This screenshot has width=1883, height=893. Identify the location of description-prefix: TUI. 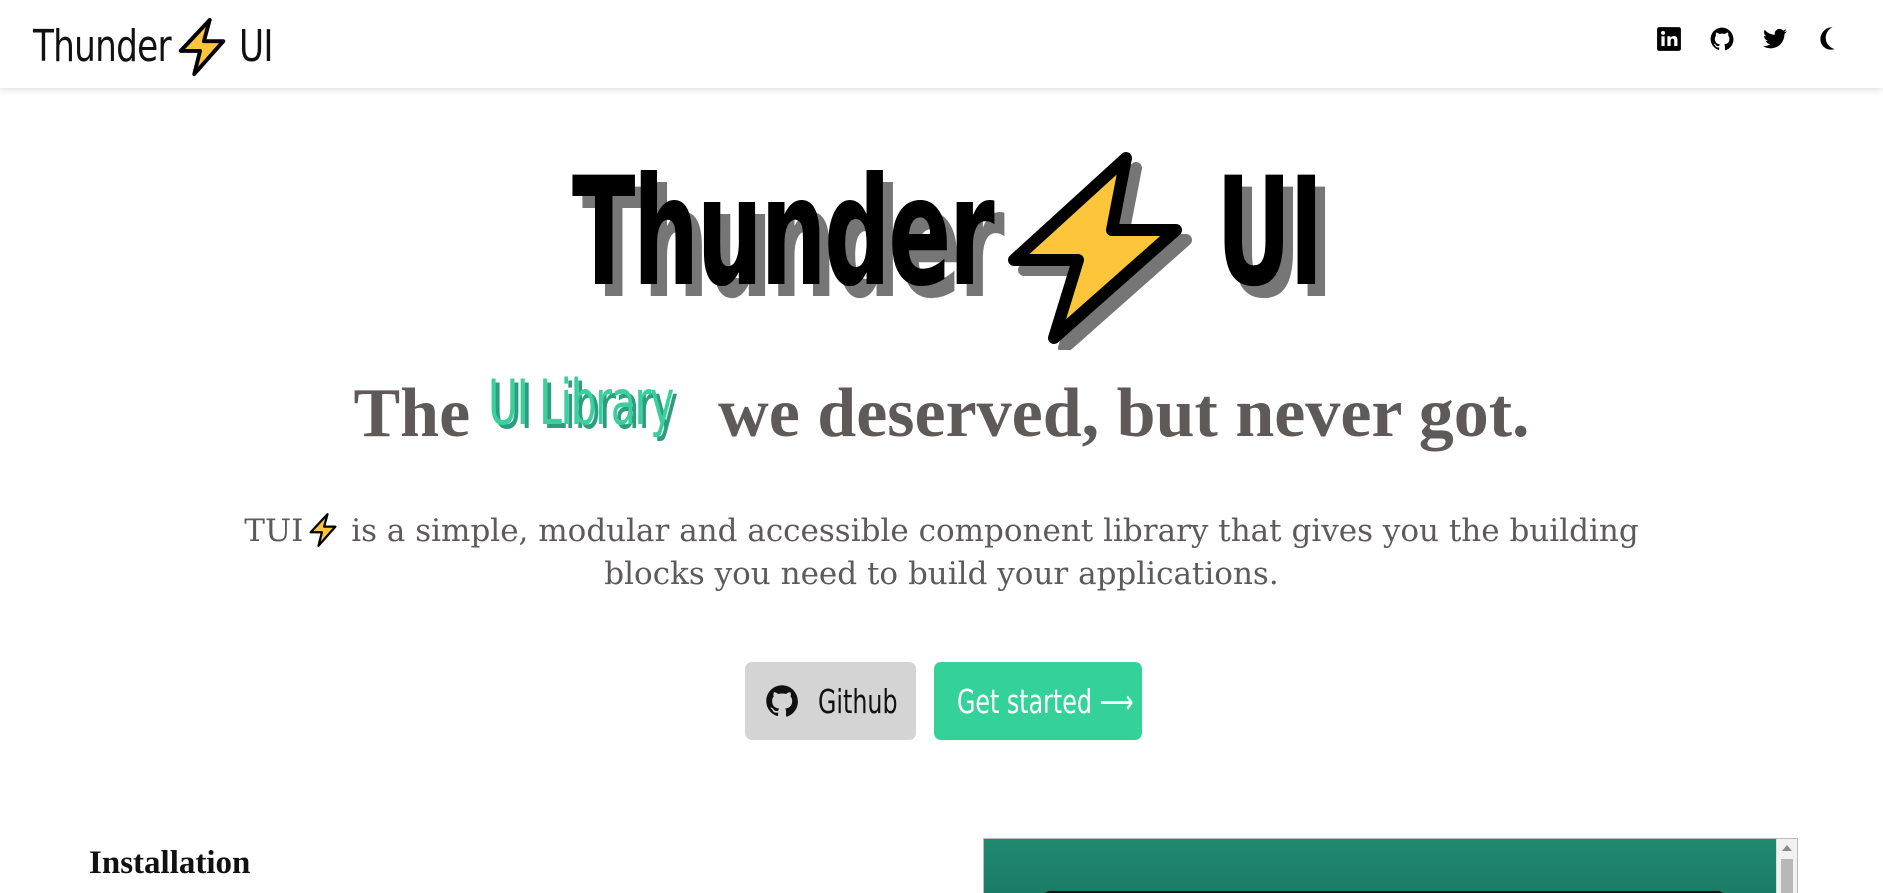
(274, 531).